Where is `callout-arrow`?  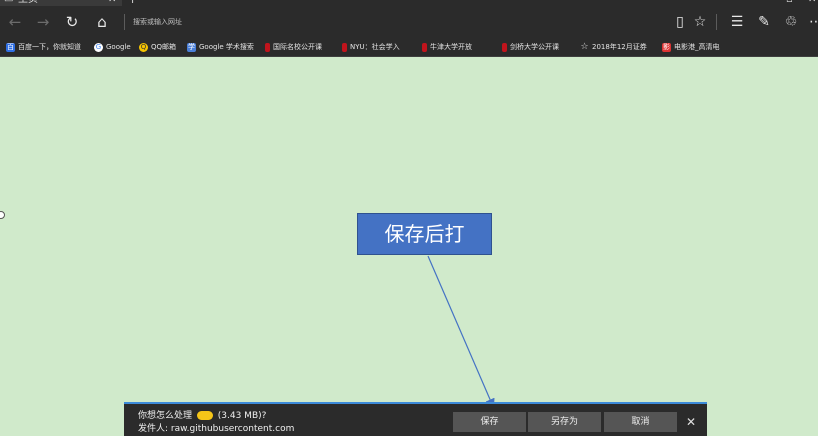
callout-arrow is located at coordinates (461, 332).